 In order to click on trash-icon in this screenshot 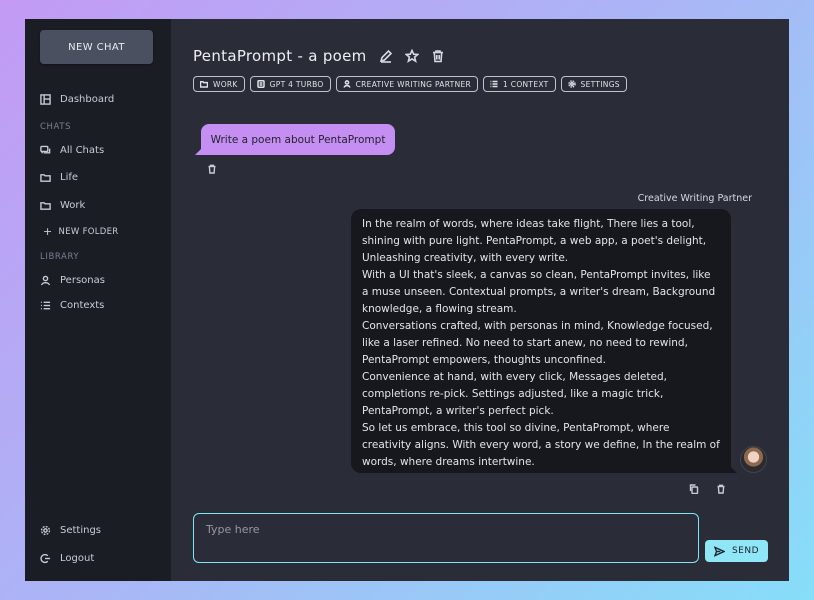, I will do `click(438, 56)`.